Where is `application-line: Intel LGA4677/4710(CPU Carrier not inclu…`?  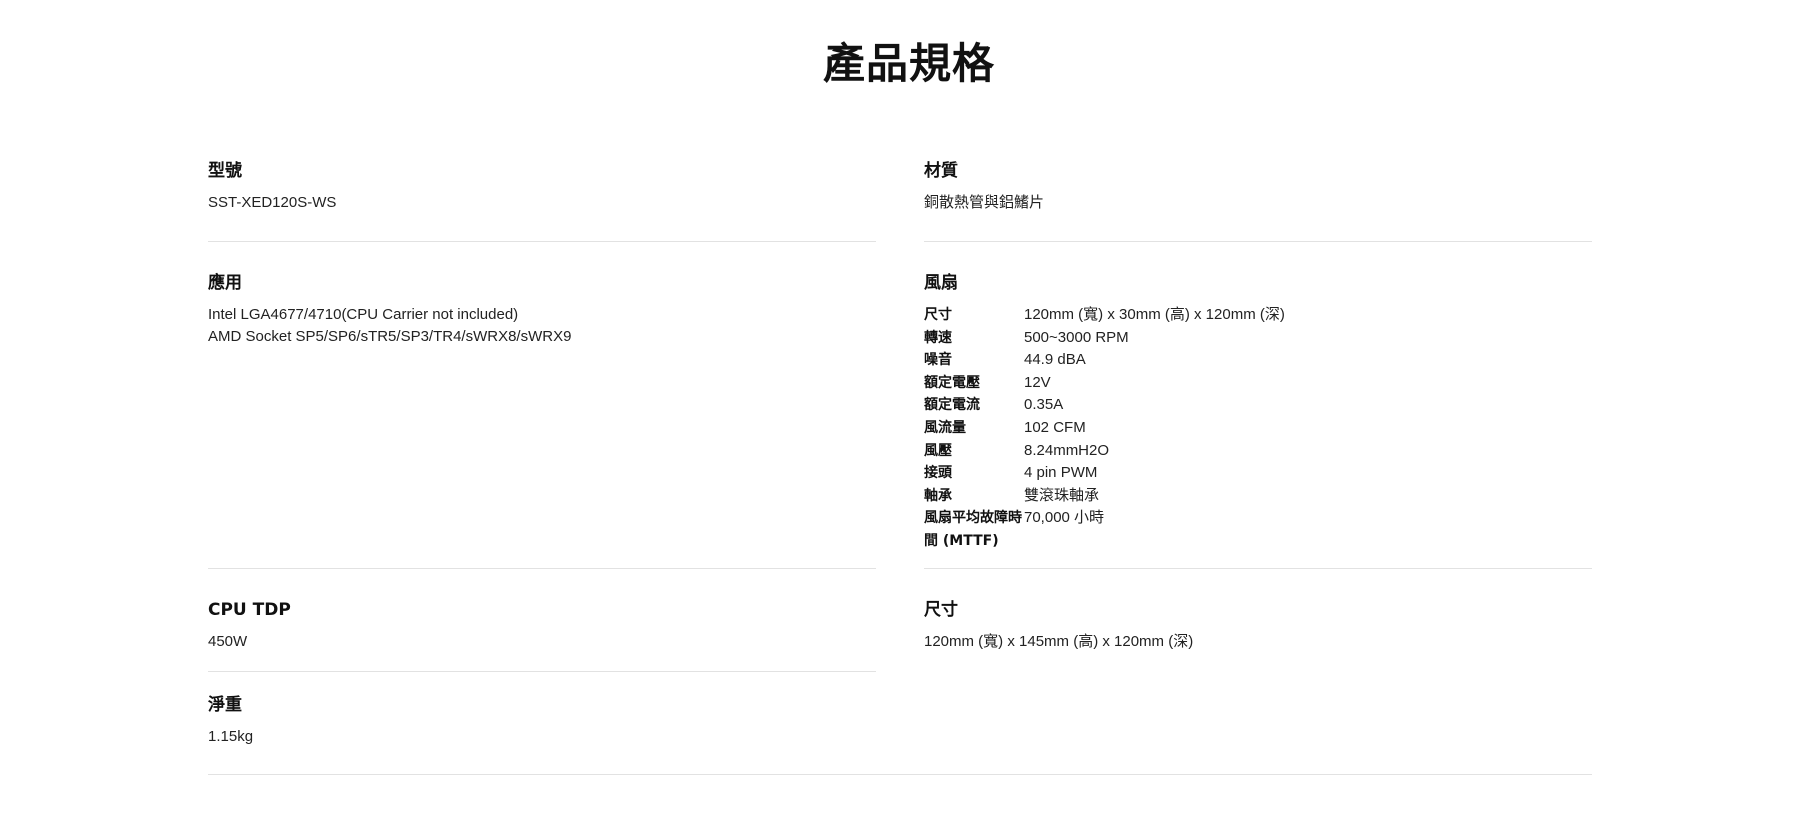
application-line: Intel LGA4677/4710(CPU Carrier not inclu… is located at coordinates (363, 314).